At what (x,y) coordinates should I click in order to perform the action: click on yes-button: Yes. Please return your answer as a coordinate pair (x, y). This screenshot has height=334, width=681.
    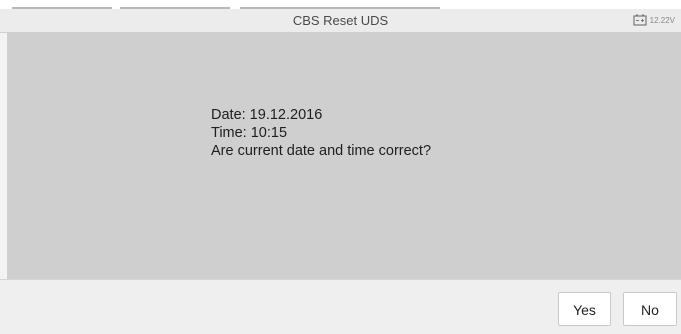
    Looking at the image, I should click on (584, 309).